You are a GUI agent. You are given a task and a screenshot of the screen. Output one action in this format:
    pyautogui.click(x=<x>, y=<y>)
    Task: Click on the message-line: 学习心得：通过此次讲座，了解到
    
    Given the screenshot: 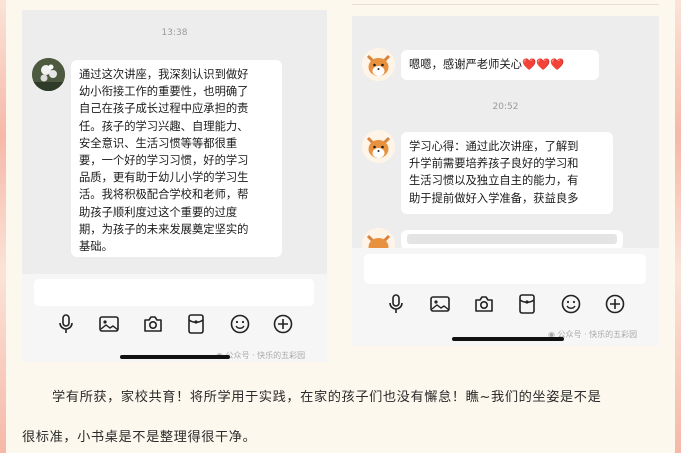 What is the action you would take?
    pyautogui.click(x=494, y=146)
    